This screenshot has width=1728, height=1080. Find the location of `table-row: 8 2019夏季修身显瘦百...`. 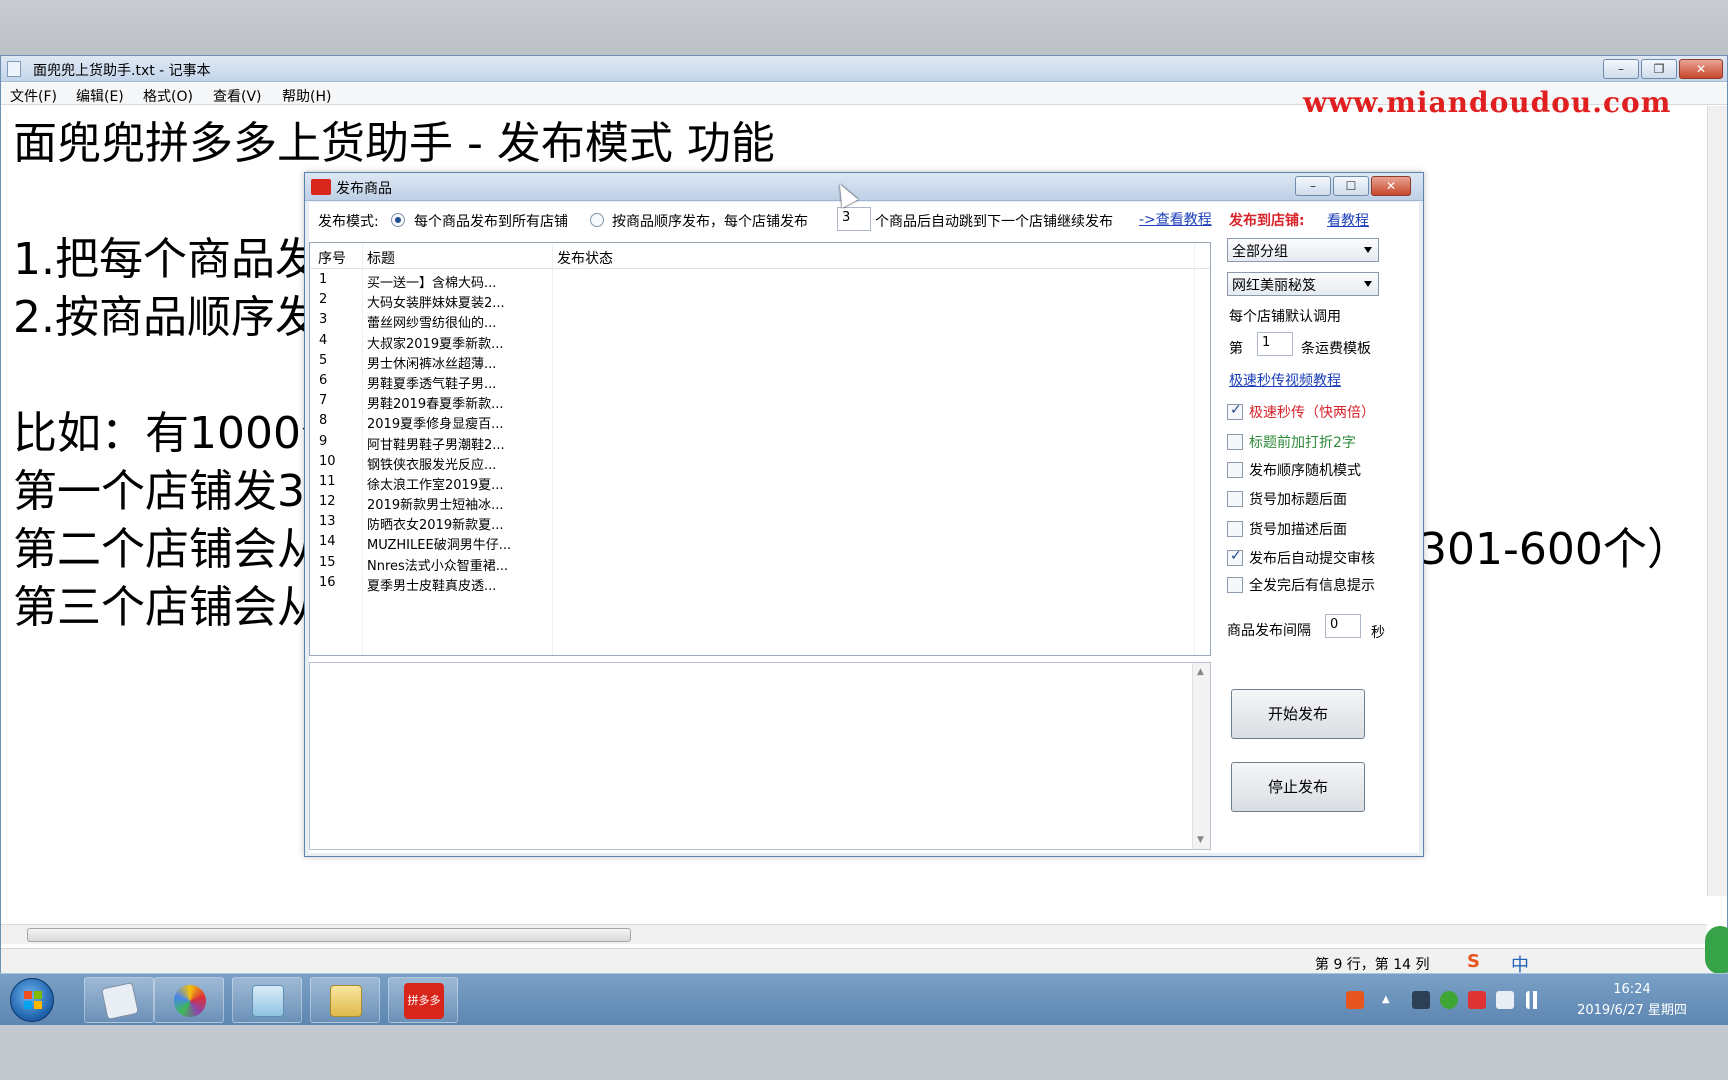

table-row: 8 2019夏季修身显瘦百... is located at coordinates (760, 422).